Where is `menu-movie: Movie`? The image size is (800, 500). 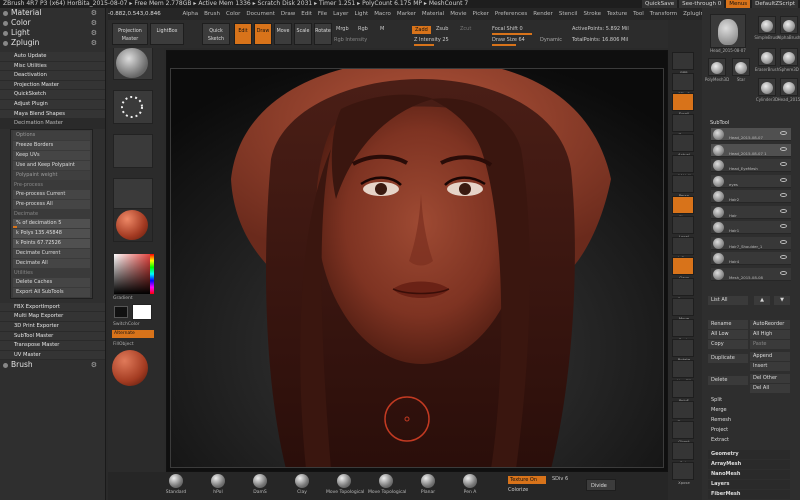 menu-movie: Movie is located at coordinates (458, 14).